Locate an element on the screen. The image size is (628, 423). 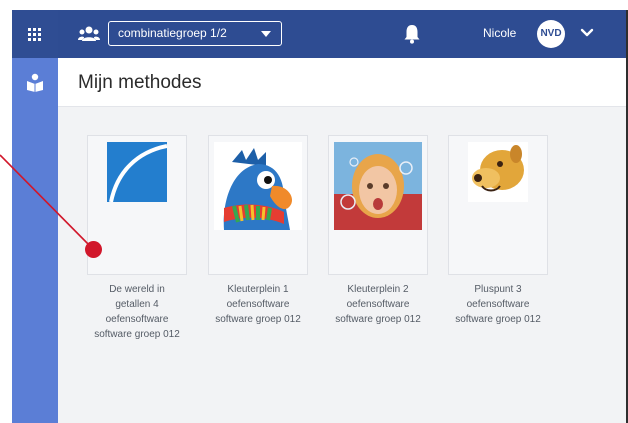
annotation-pointer-dot is located at coordinates (93, 249).